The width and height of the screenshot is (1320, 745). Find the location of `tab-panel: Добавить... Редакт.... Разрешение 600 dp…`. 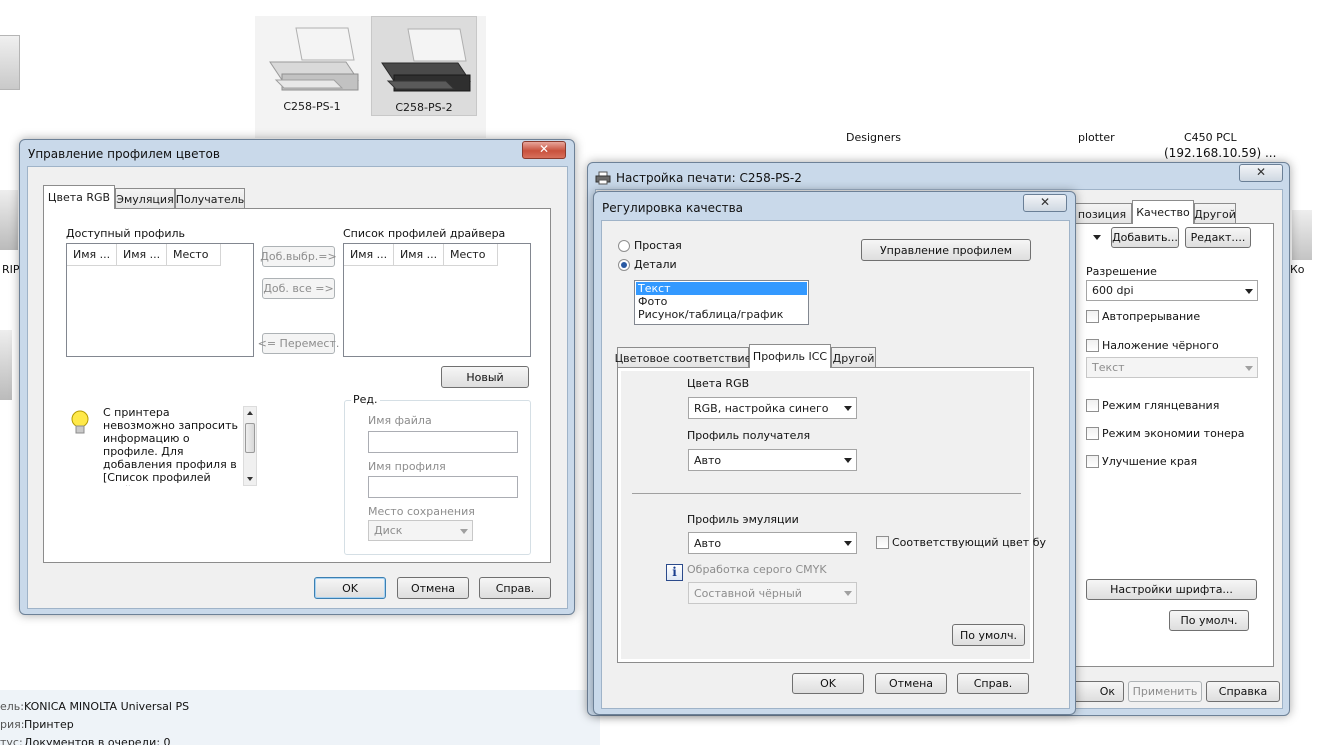

tab-panel: Добавить... Редакт.... Разрешение 600 dp… is located at coordinates (1170, 445).